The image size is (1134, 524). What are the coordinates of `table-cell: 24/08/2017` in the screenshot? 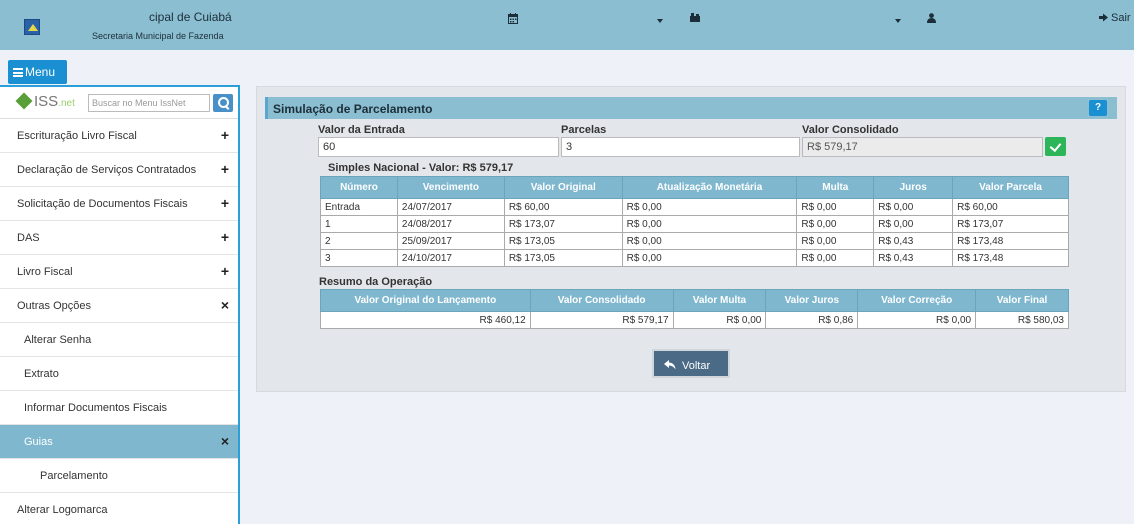 It's located at (450, 224).